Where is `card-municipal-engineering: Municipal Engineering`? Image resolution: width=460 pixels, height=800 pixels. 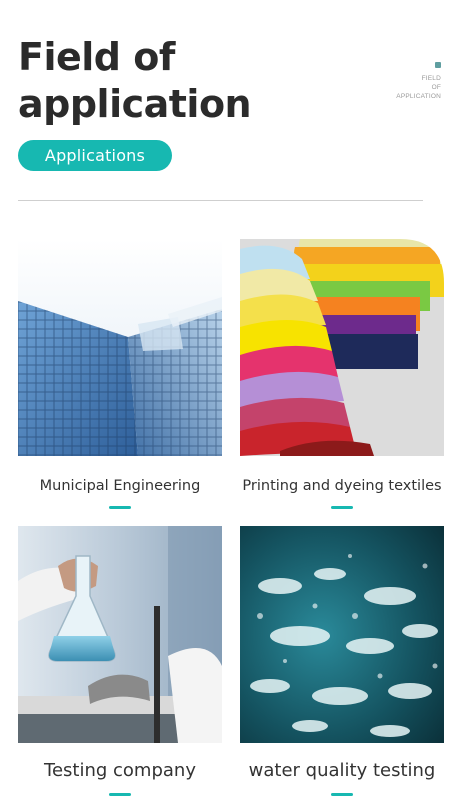 card-municipal-engineering: Municipal Engineering is located at coordinates (120, 374).